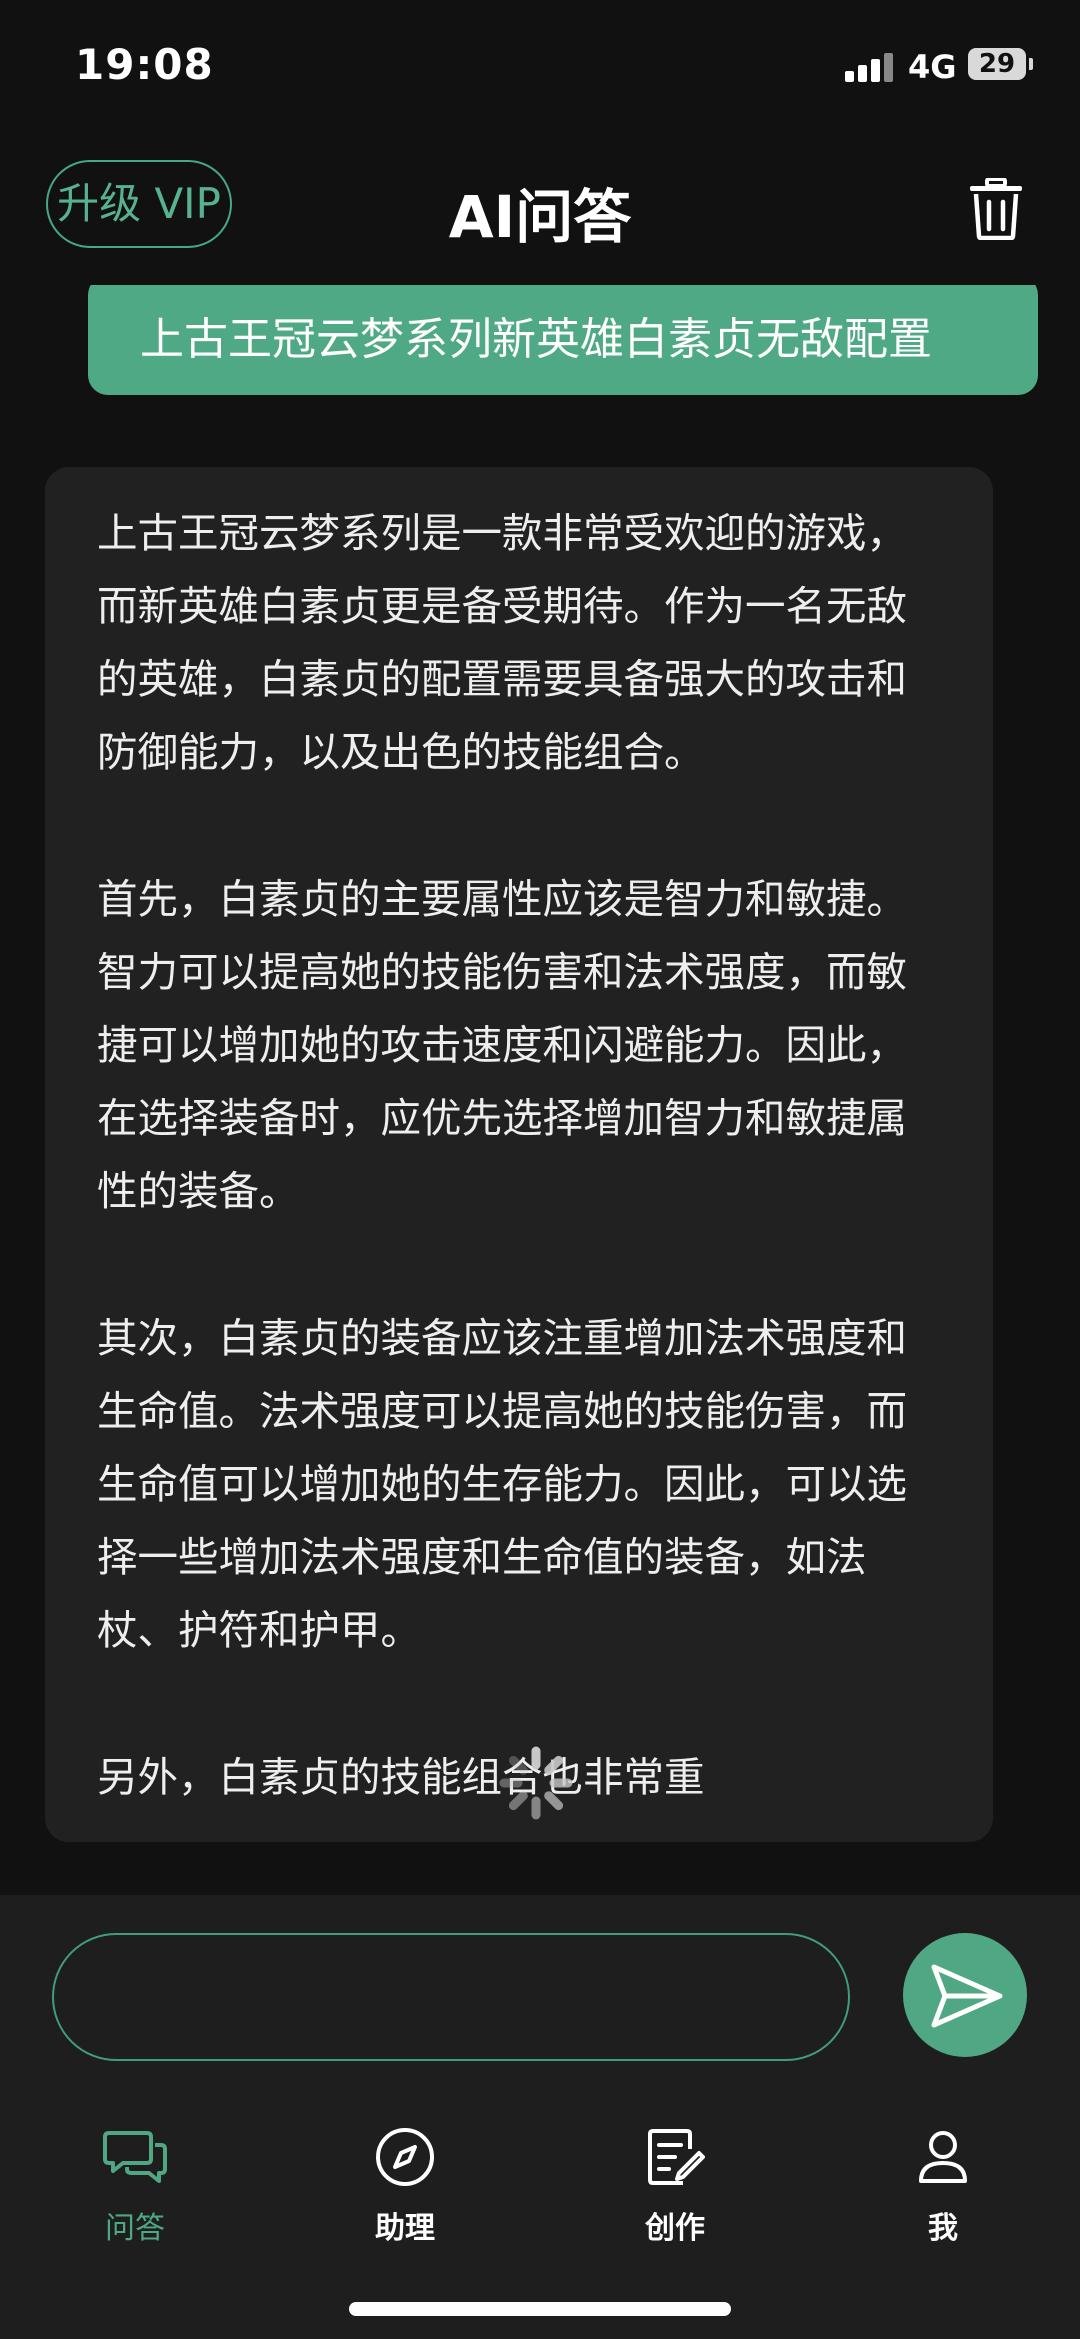 The height and width of the screenshot is (2339, 1080). I want to click on chat-bubbles-icon, so click(135, 2157).